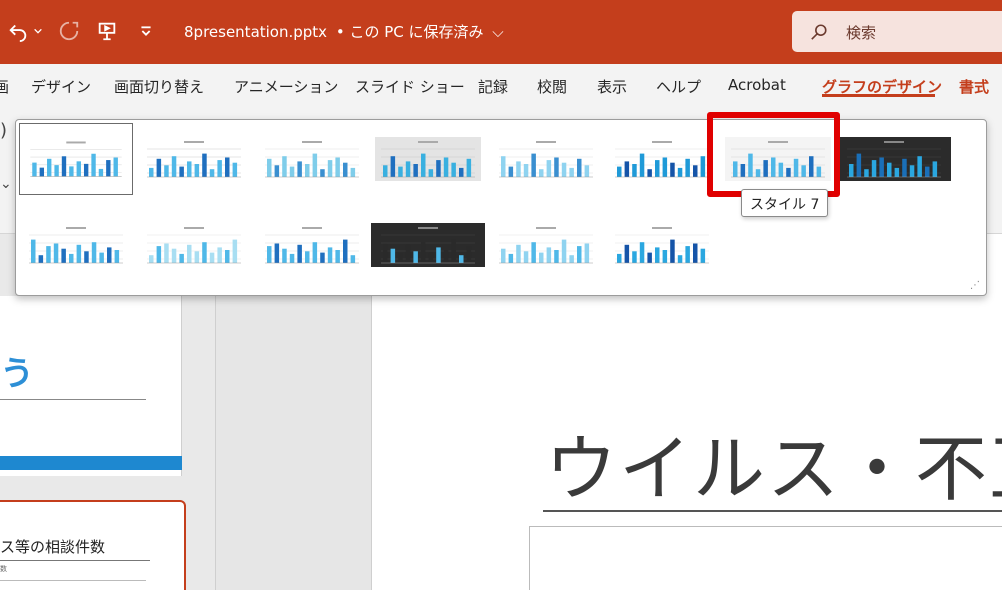 The image size is (1002, 590). What do you see at coordinates (765, 558) in the screenshot?
I see `chart-placeholder` at bounding box center [765, 558].